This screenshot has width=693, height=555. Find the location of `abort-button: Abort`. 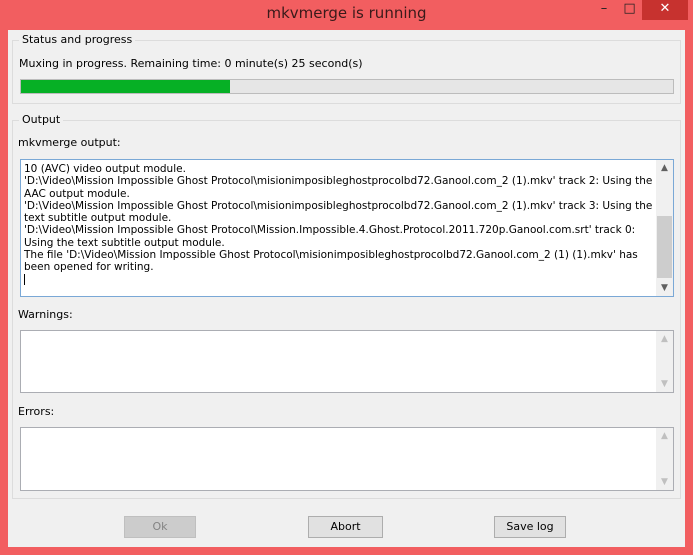

abort-button: Abort is located at coordinates (345, 527).